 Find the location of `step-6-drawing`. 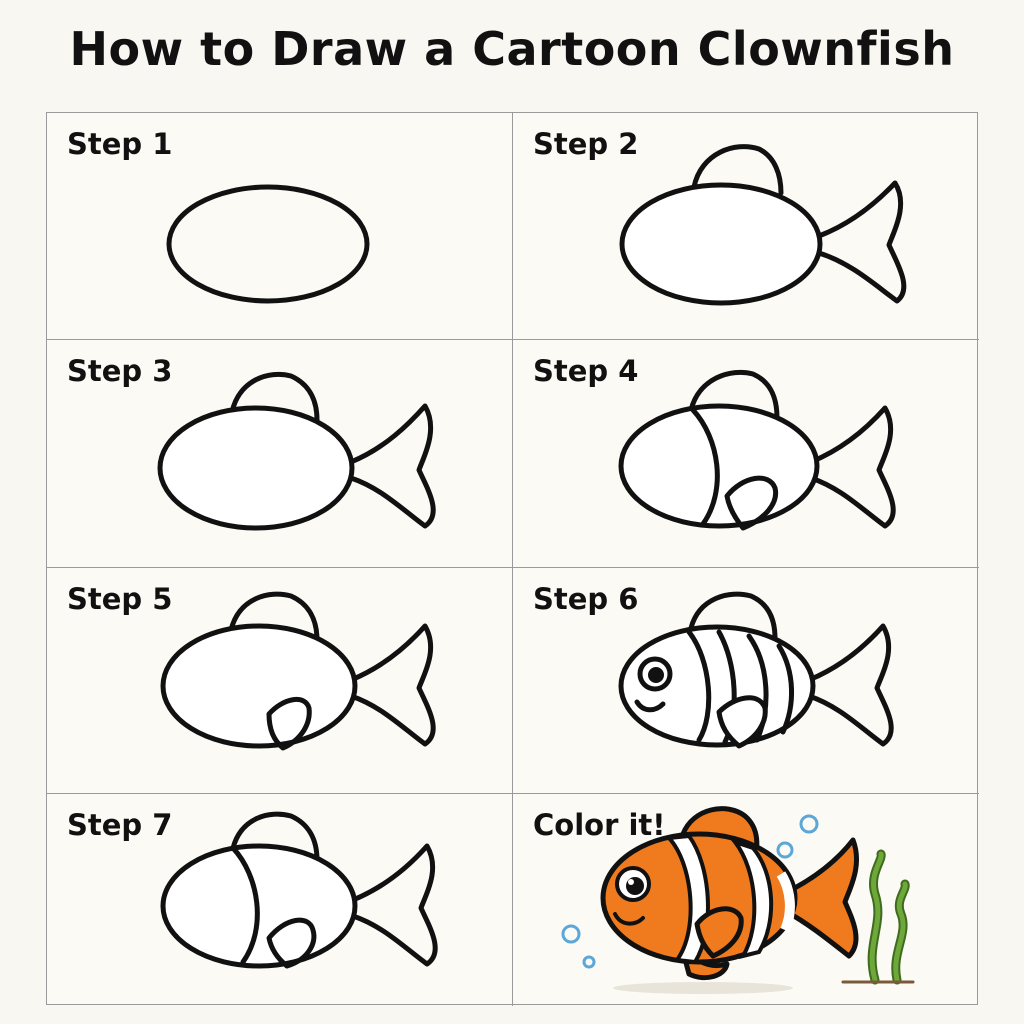

step-6-drawing is located at coordinates (756, 670).